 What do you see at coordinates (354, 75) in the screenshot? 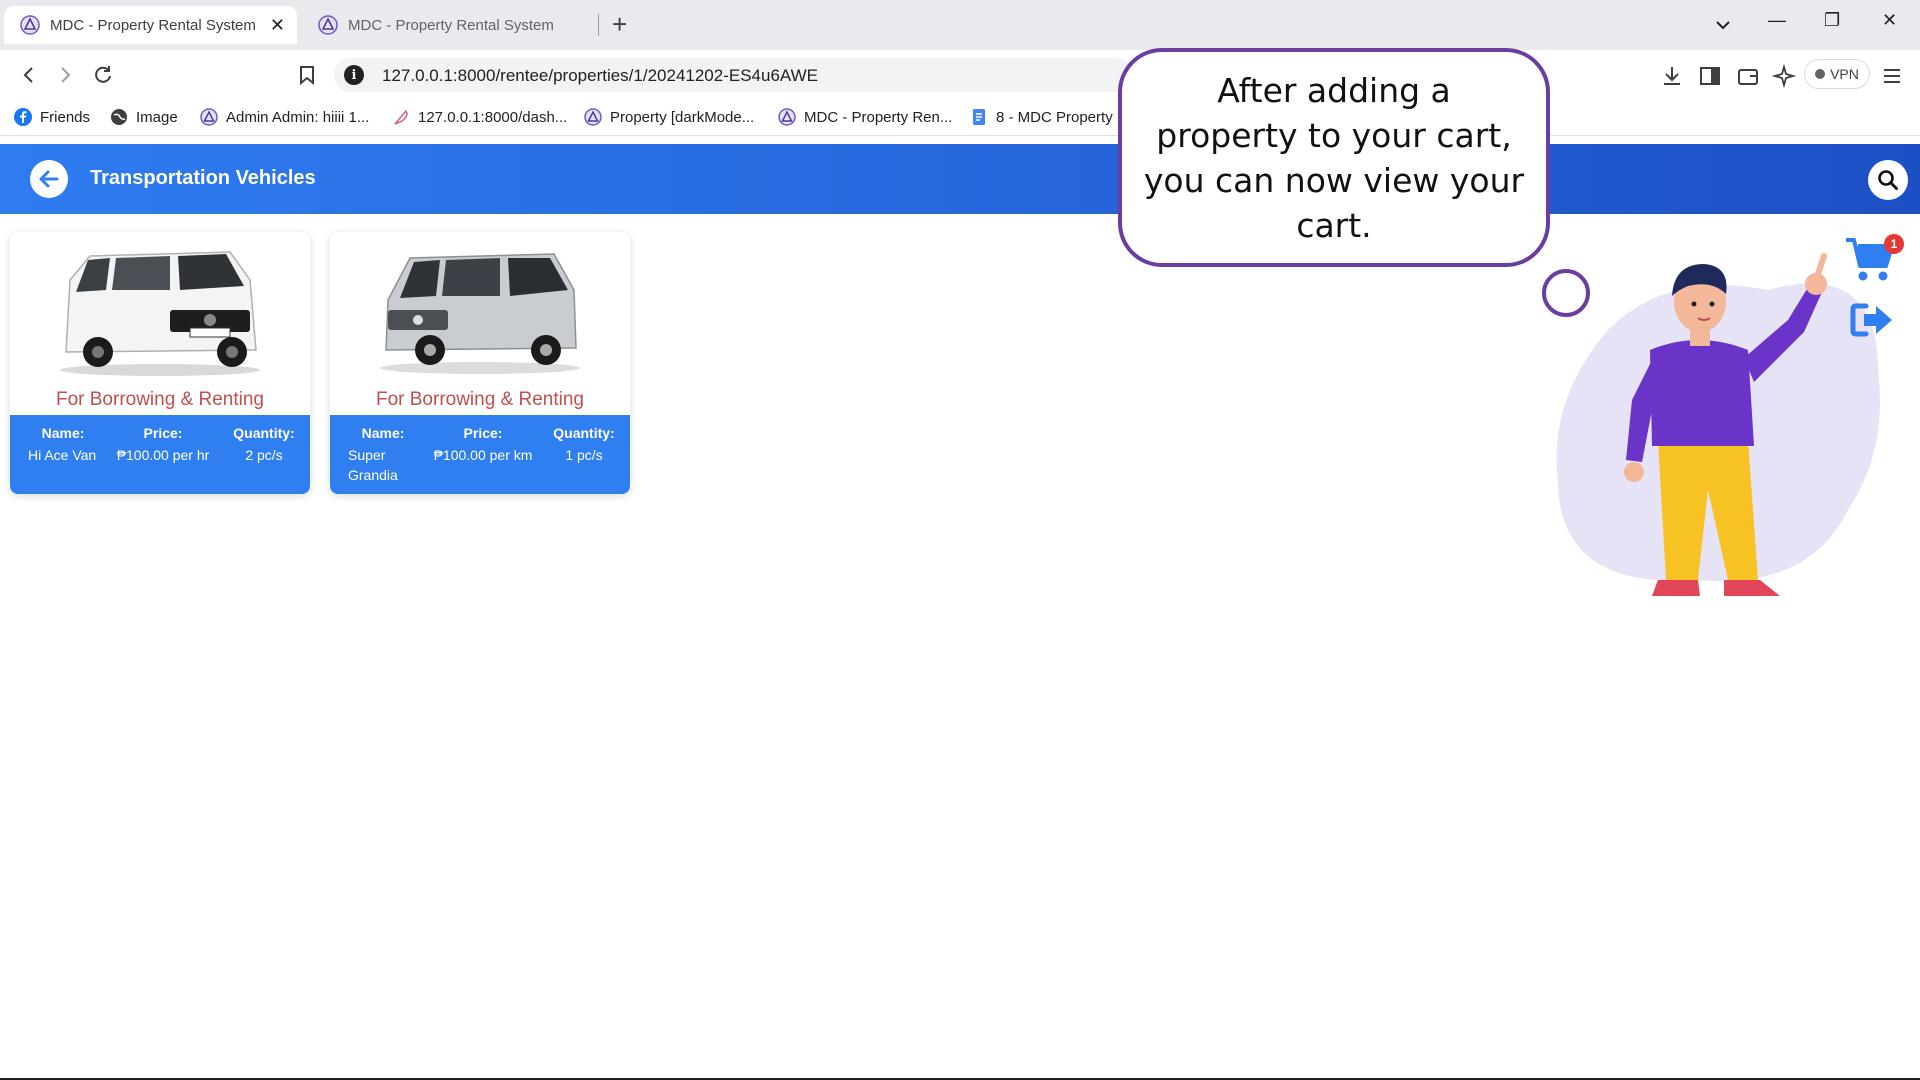
I see `site-info-icon: i` at bounding box center [354, 75].